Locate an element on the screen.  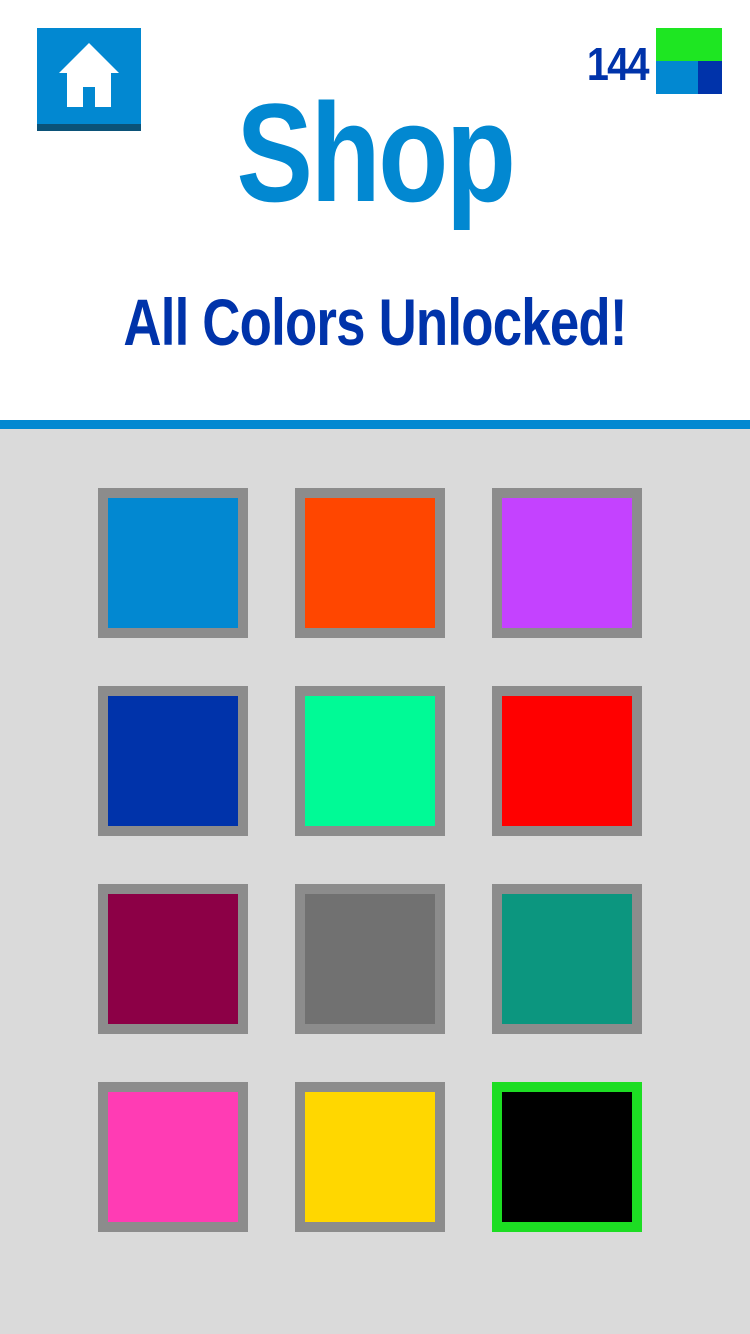
color-swatch-purple is located at coordinates (567, 563).